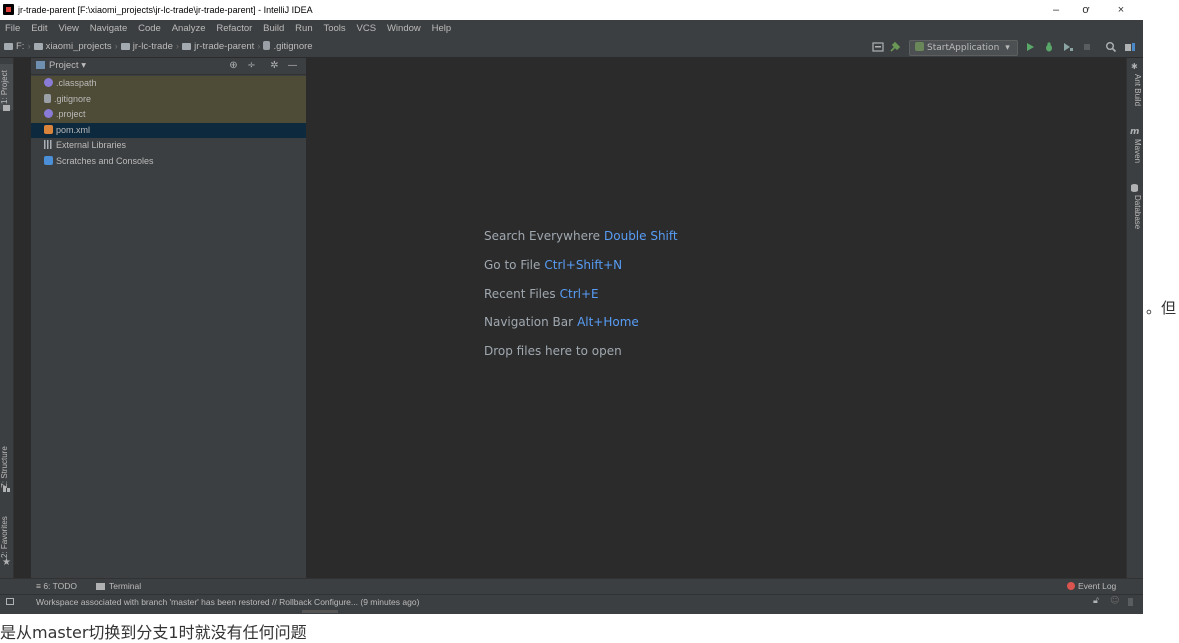 This screenshot has height=643, width=1179. What do you see at coordinates (571, 586) in the screenshot?
I see `bottom-tool-bar: ≡ 6: TODO Terminal Event Log` at bounding box center [571, 586].